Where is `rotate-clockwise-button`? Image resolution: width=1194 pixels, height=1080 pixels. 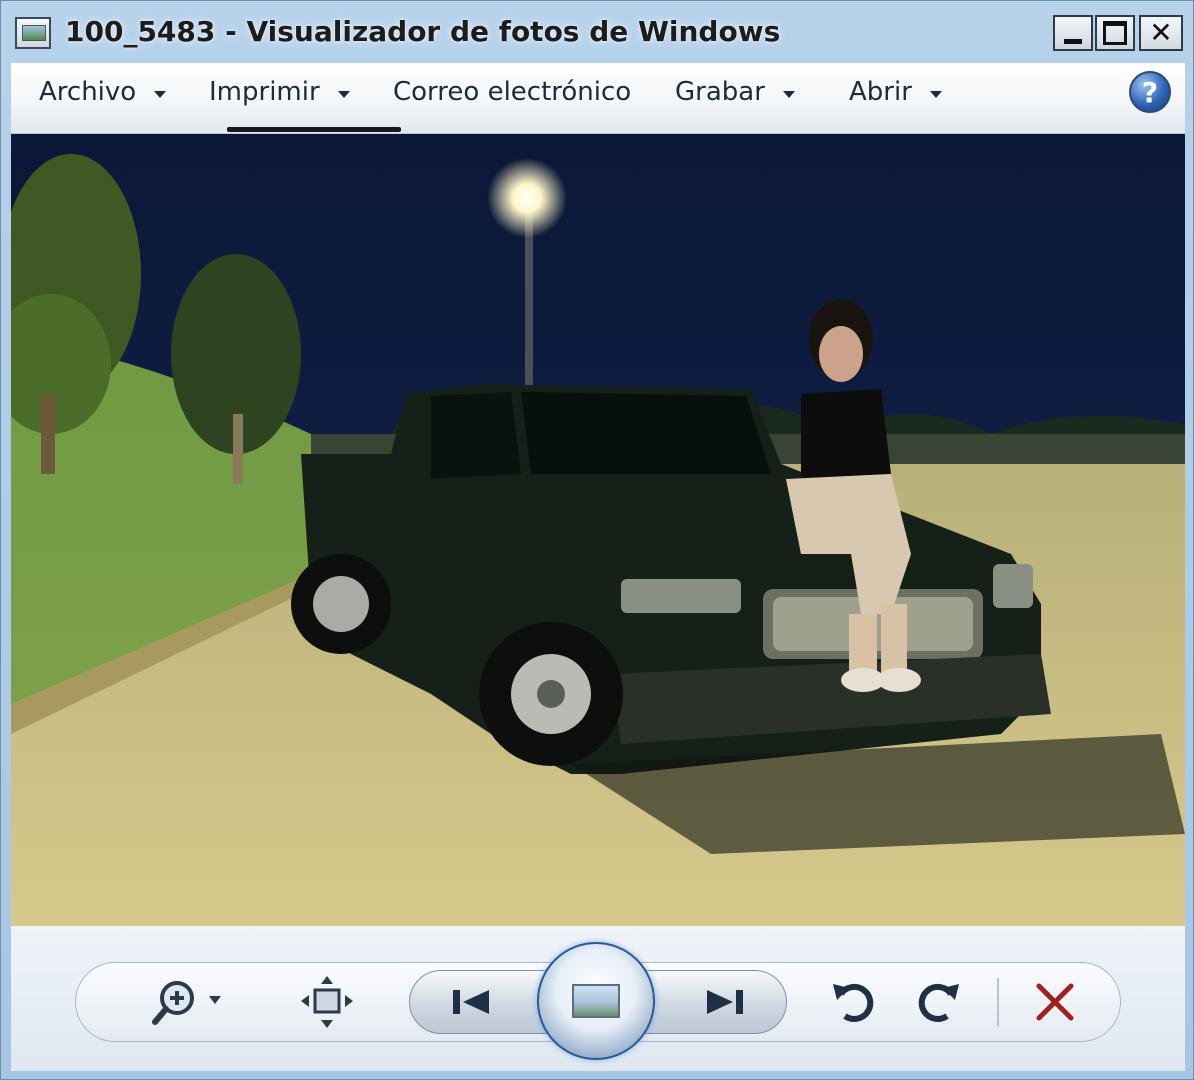
rotate-clockwise-button is located at coordinates (939, 1002).